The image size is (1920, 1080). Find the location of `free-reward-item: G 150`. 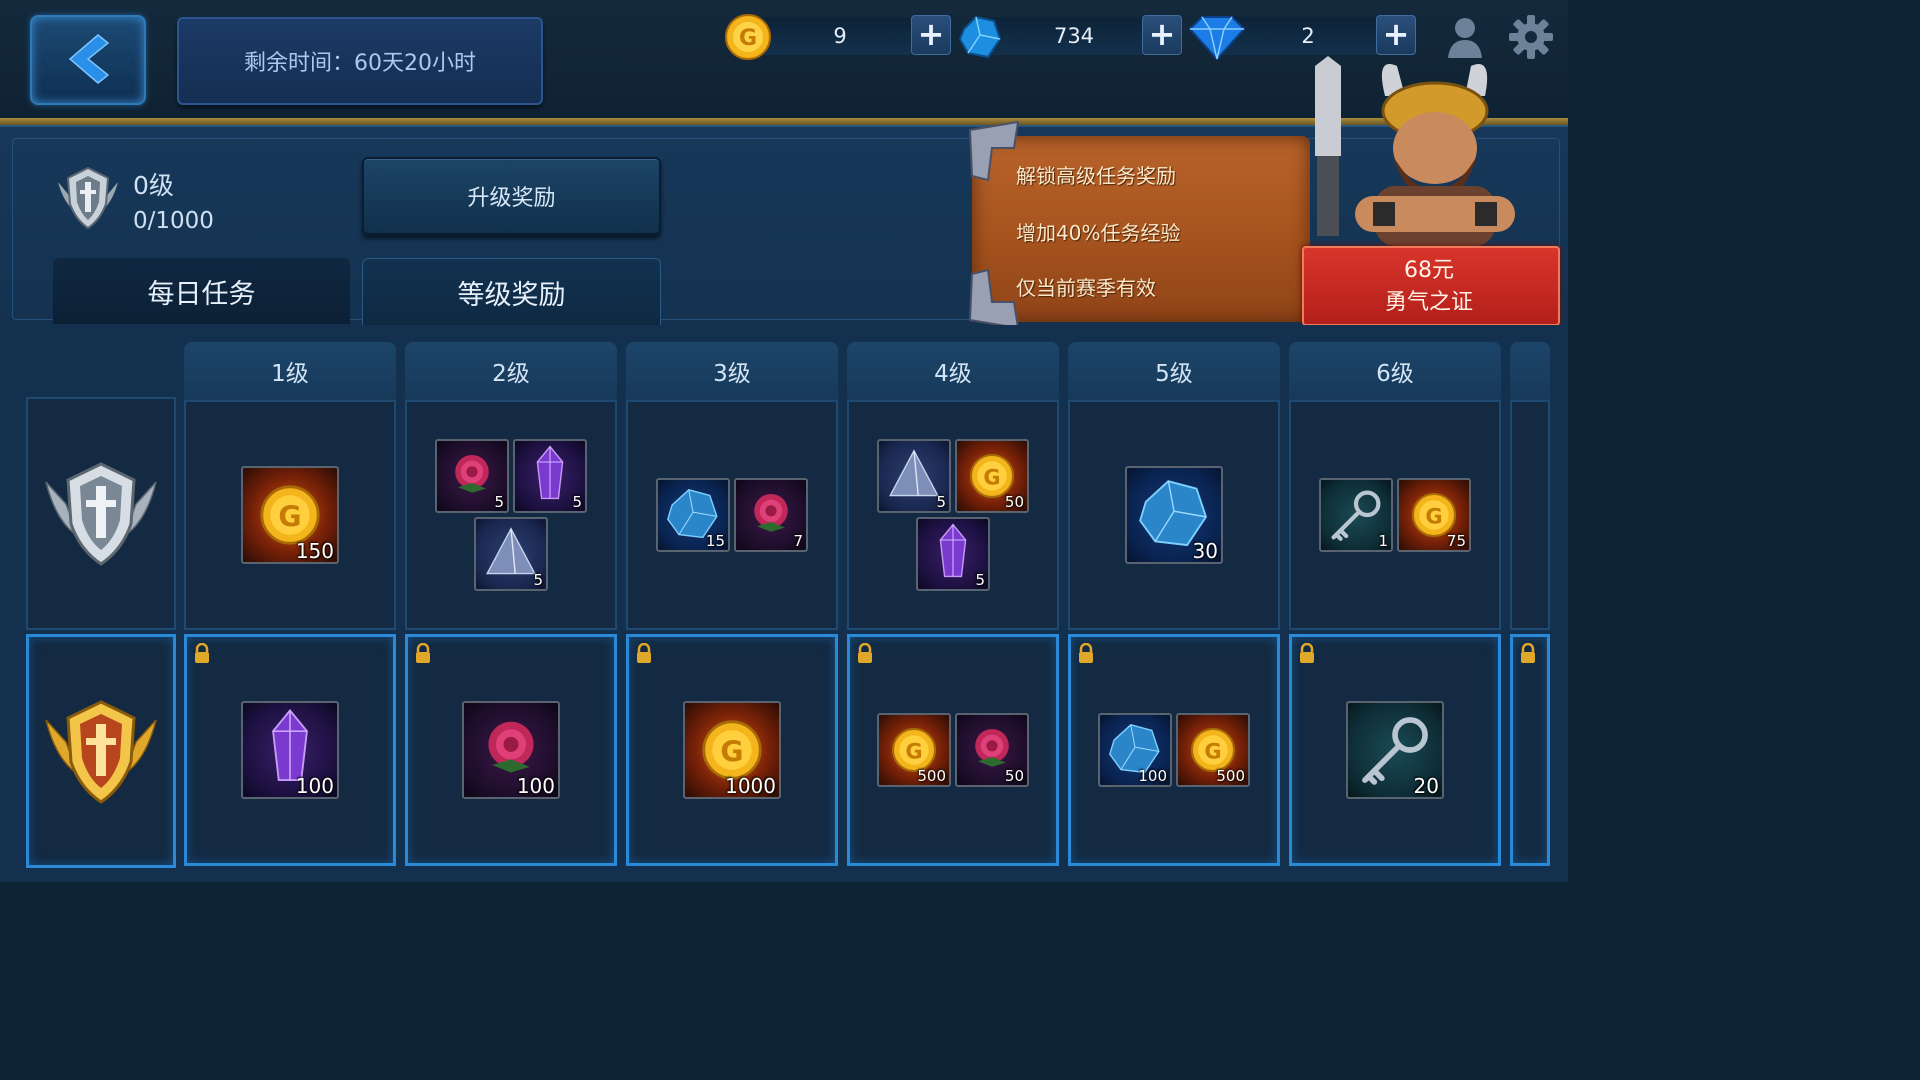

free-reward-item: G 150 is located at coordinates (290, 515).